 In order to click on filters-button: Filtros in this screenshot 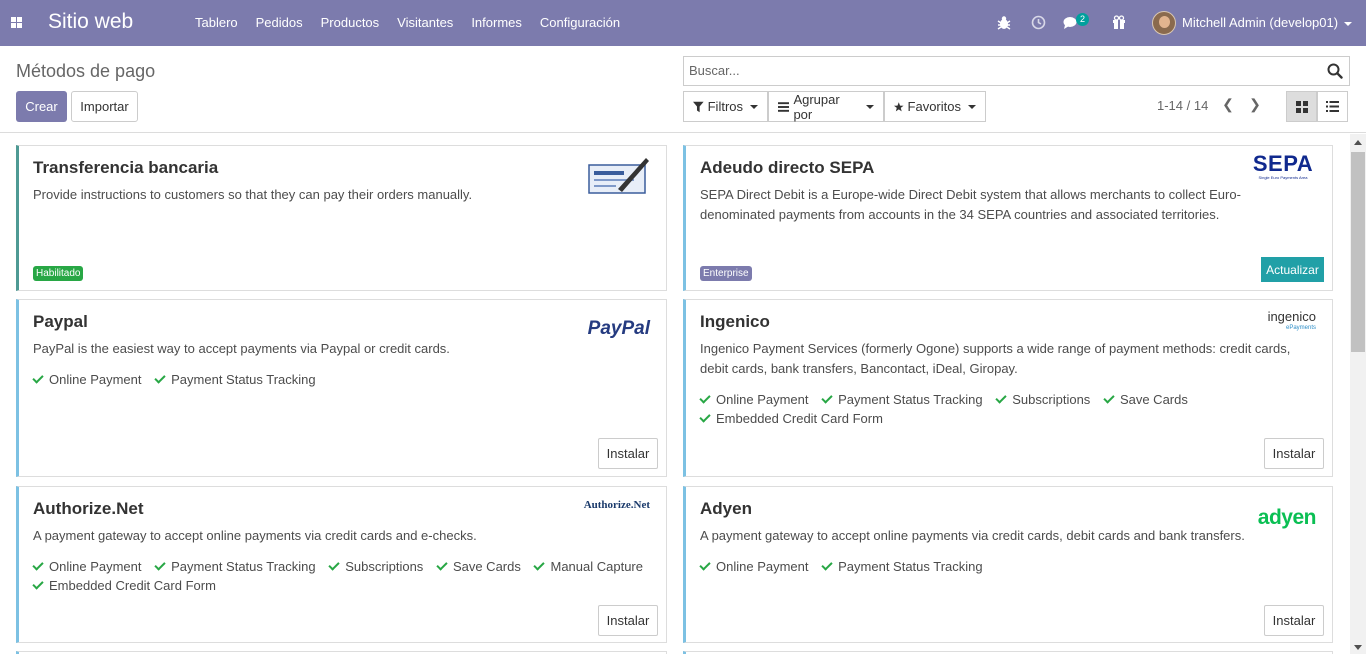, I will do `click(725, 106)`.